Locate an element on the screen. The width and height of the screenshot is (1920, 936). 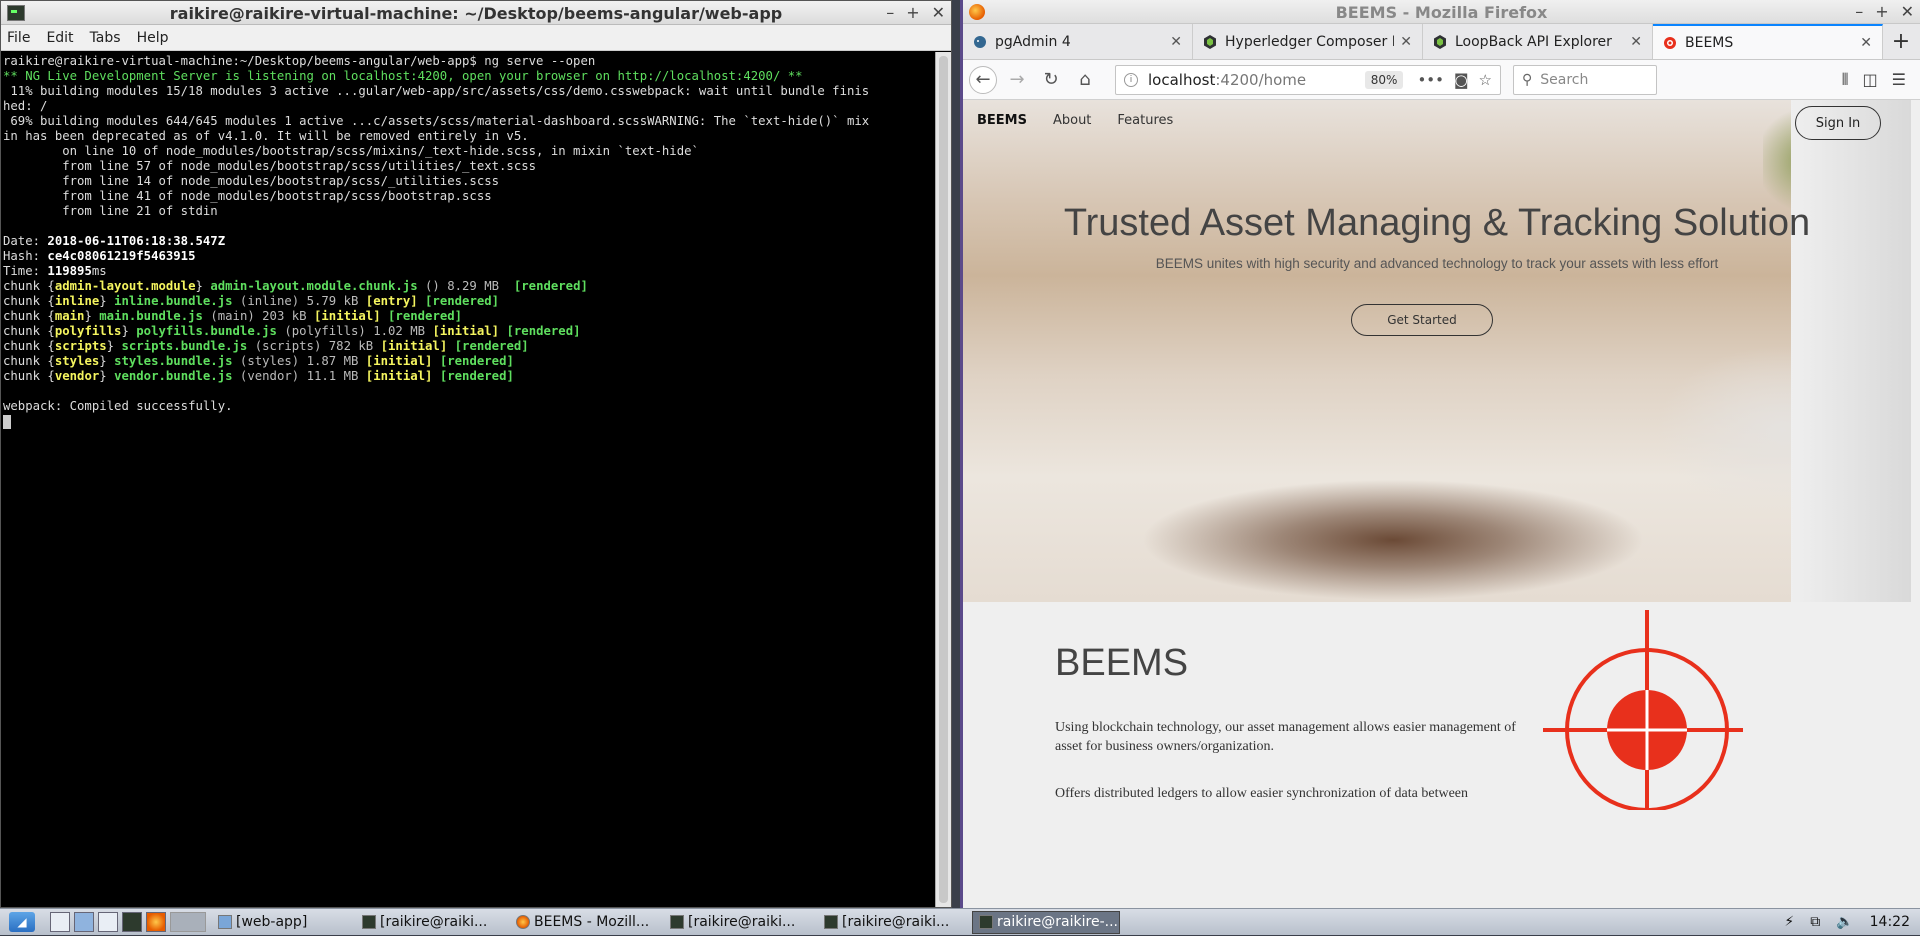
site-navbar: BEEMS About Features is located at coordinates (1437, 120).